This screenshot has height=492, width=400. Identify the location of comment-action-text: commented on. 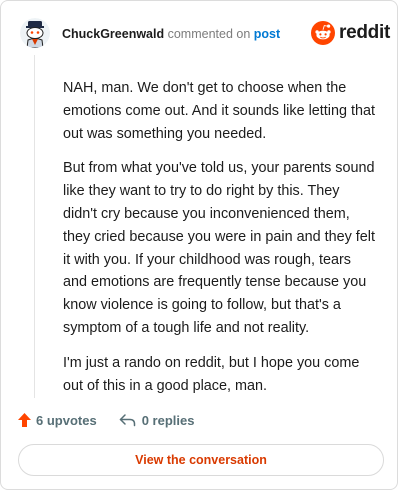
(209, 34).